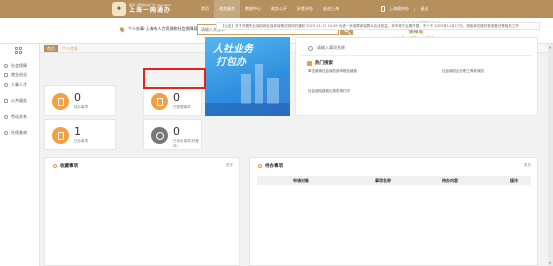 This screenshot has width=553, height=266. Describe the element at coordinates (320, 63) in the screenshot. I see `hot-search-title: 热门搜索` at that location.